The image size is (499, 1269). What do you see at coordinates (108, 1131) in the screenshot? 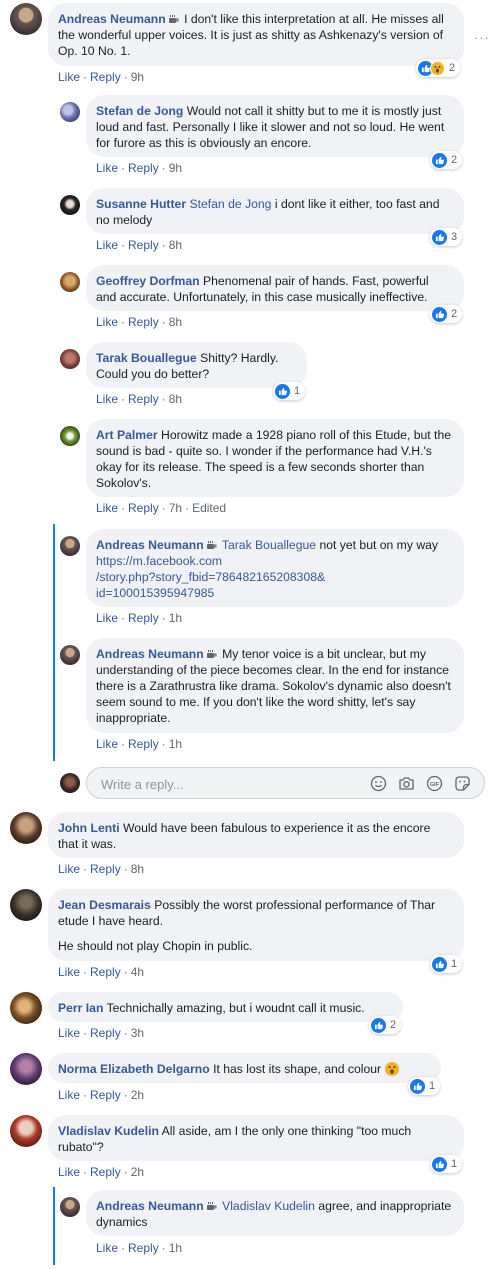
I see `comment-author: Vladislav Kudelin` at bounding box center [108, 1131].